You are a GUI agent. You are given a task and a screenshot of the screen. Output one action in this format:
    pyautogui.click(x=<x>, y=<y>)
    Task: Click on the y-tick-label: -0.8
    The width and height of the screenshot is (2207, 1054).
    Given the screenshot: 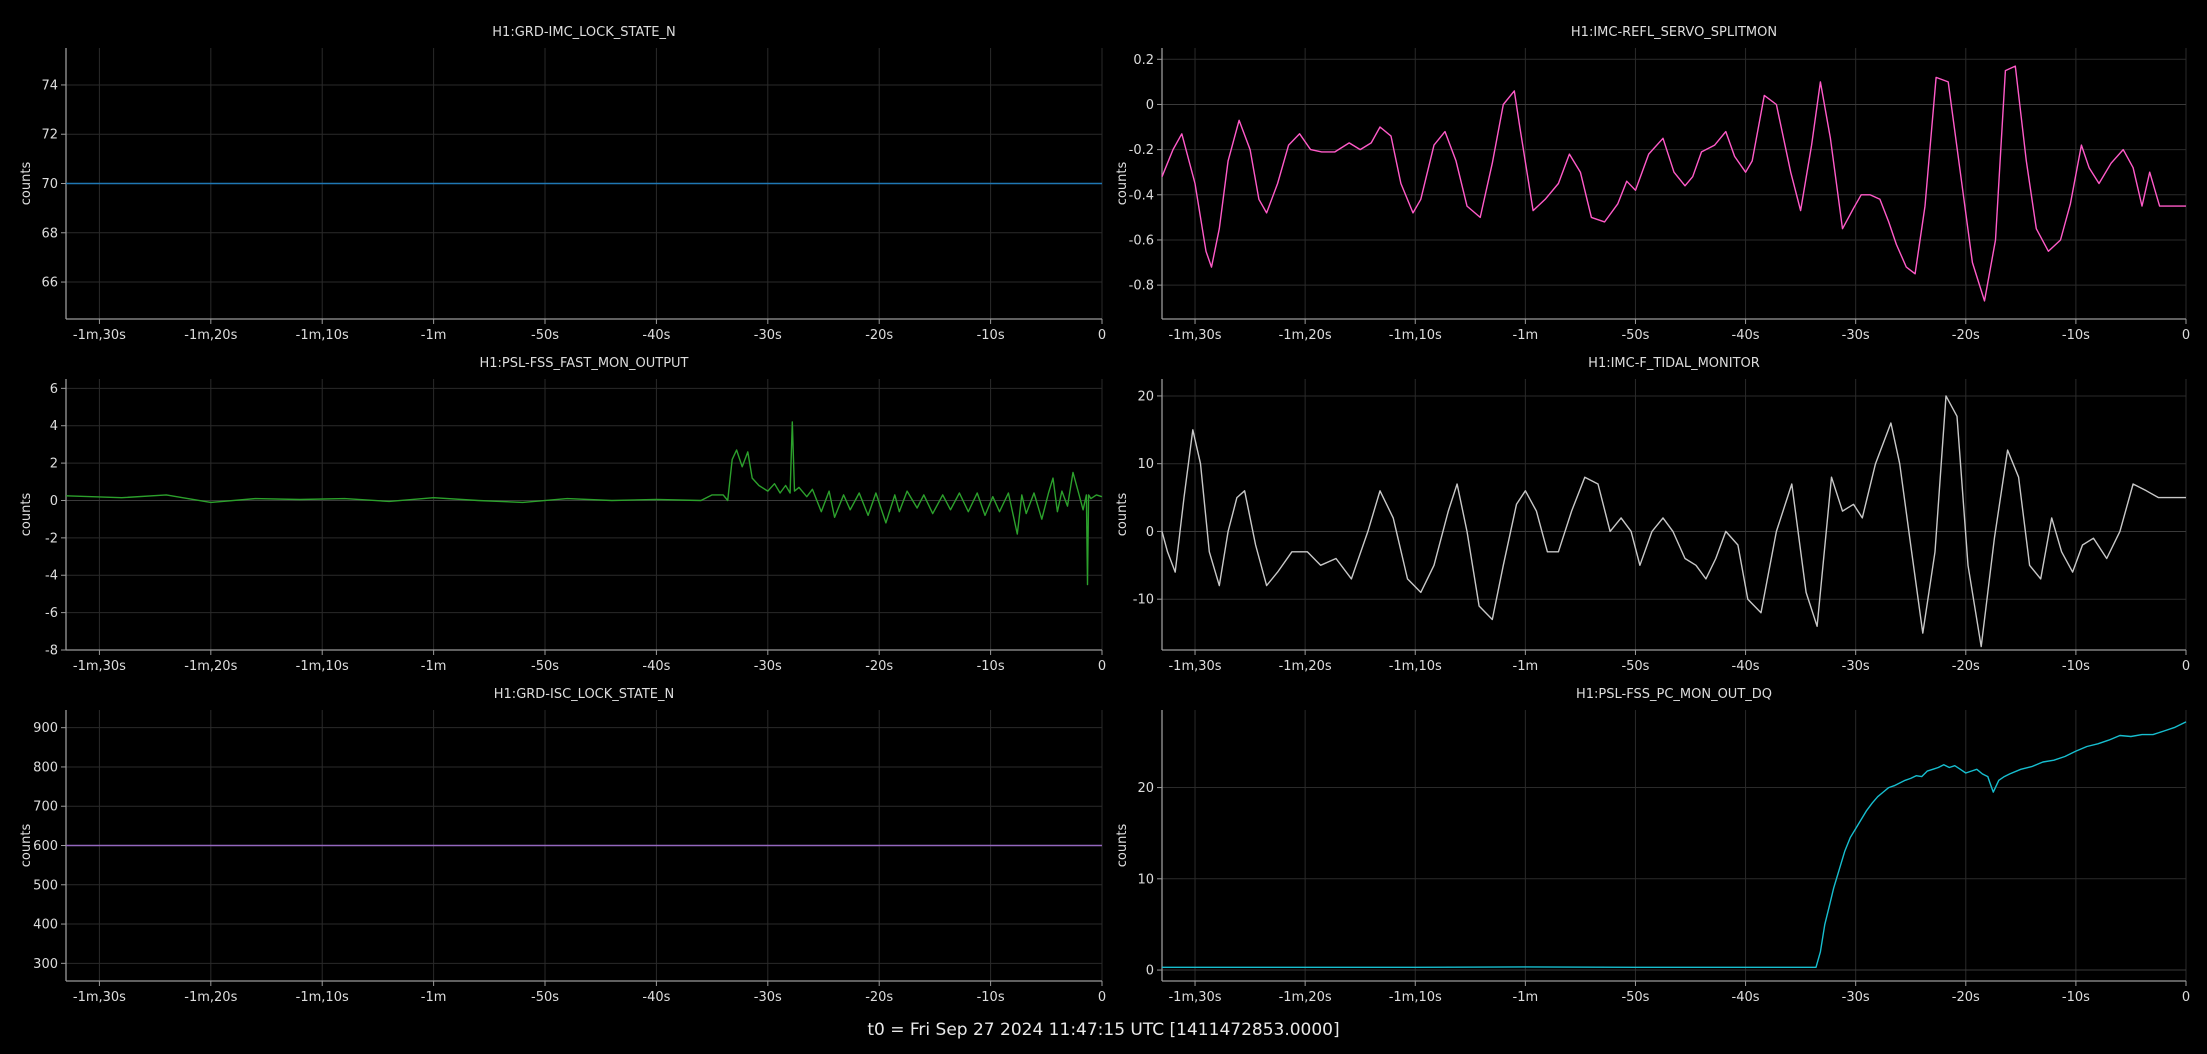 What is the action you would take?
    pyautogui.click(x=1141, y=286)
    